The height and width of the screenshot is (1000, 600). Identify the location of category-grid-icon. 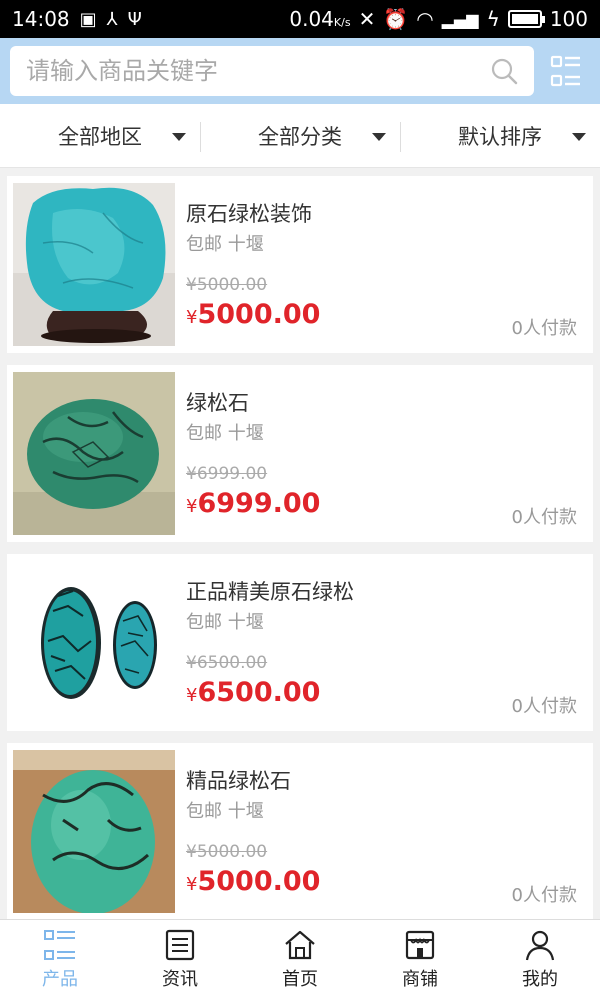
(566, 71).